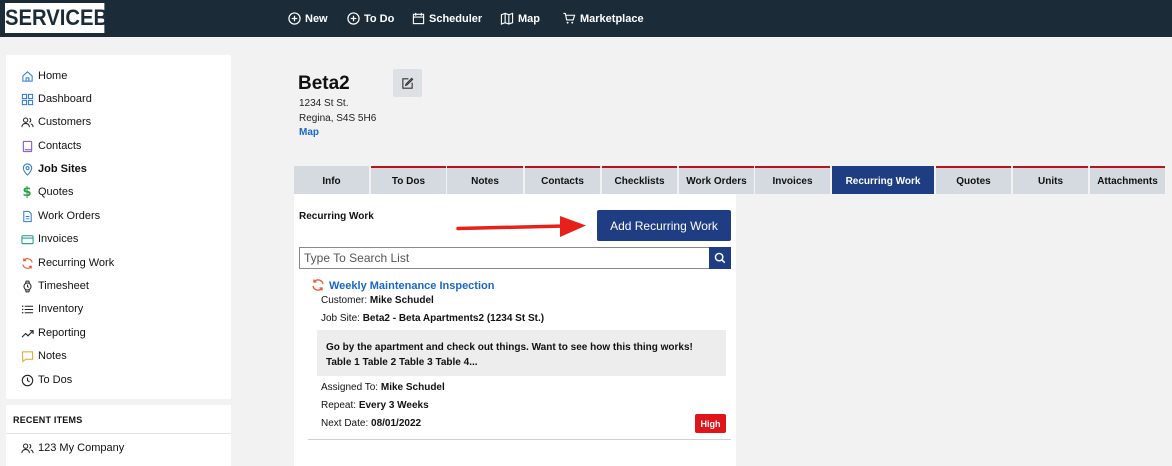 The height and width of the screenshot is (466, 1172). I want to click on sidebar-item-label: Contacts, so click(60, 146).